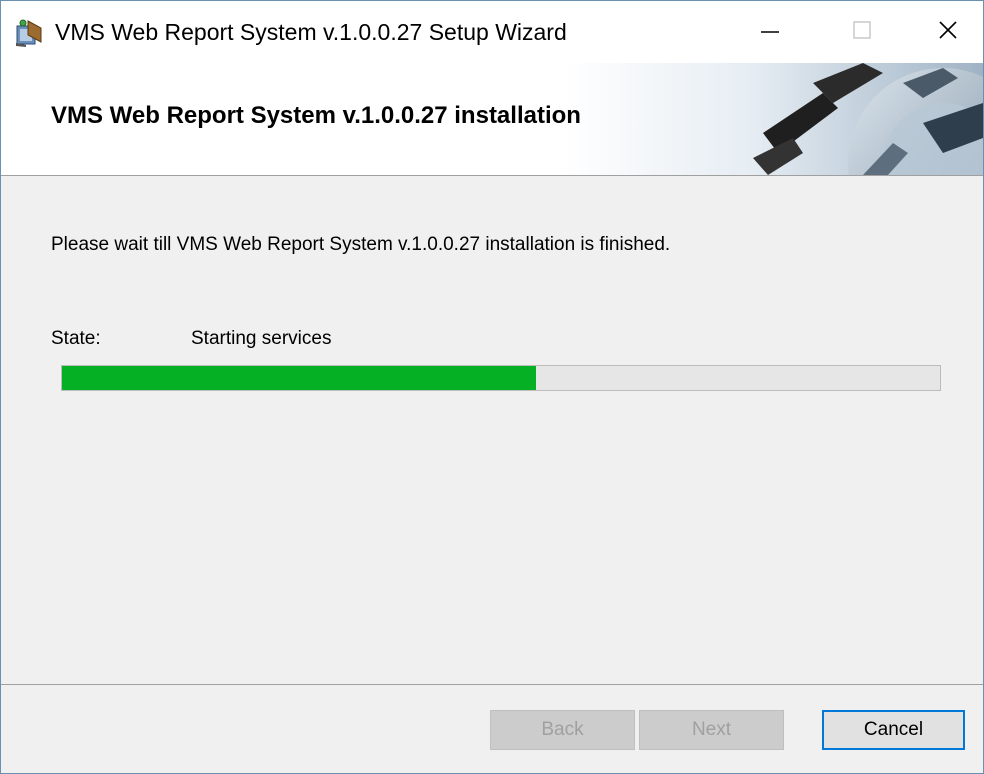  What do you see at coordinates (773, 119) in the screenshot?
I see `gears-icon` at bounding box center [773, 119].